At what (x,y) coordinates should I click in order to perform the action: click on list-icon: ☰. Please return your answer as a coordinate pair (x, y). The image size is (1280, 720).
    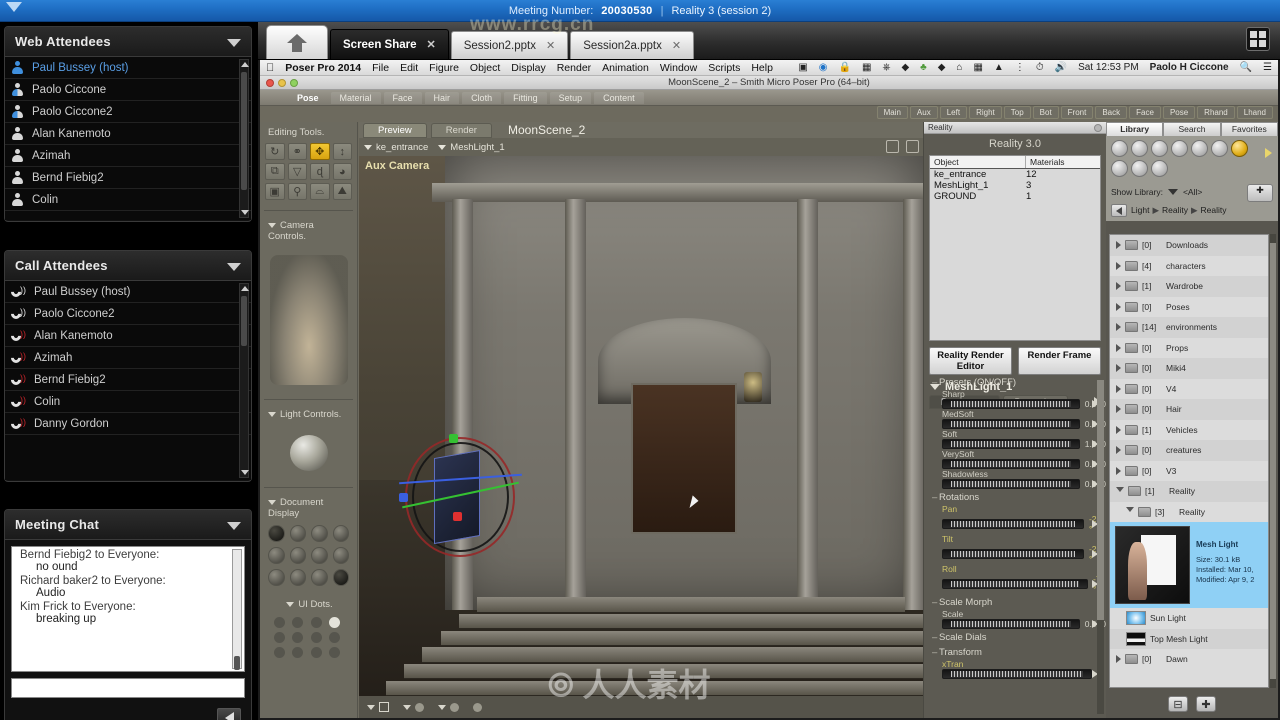
    Looking at the image, I should click on (1267, 67).